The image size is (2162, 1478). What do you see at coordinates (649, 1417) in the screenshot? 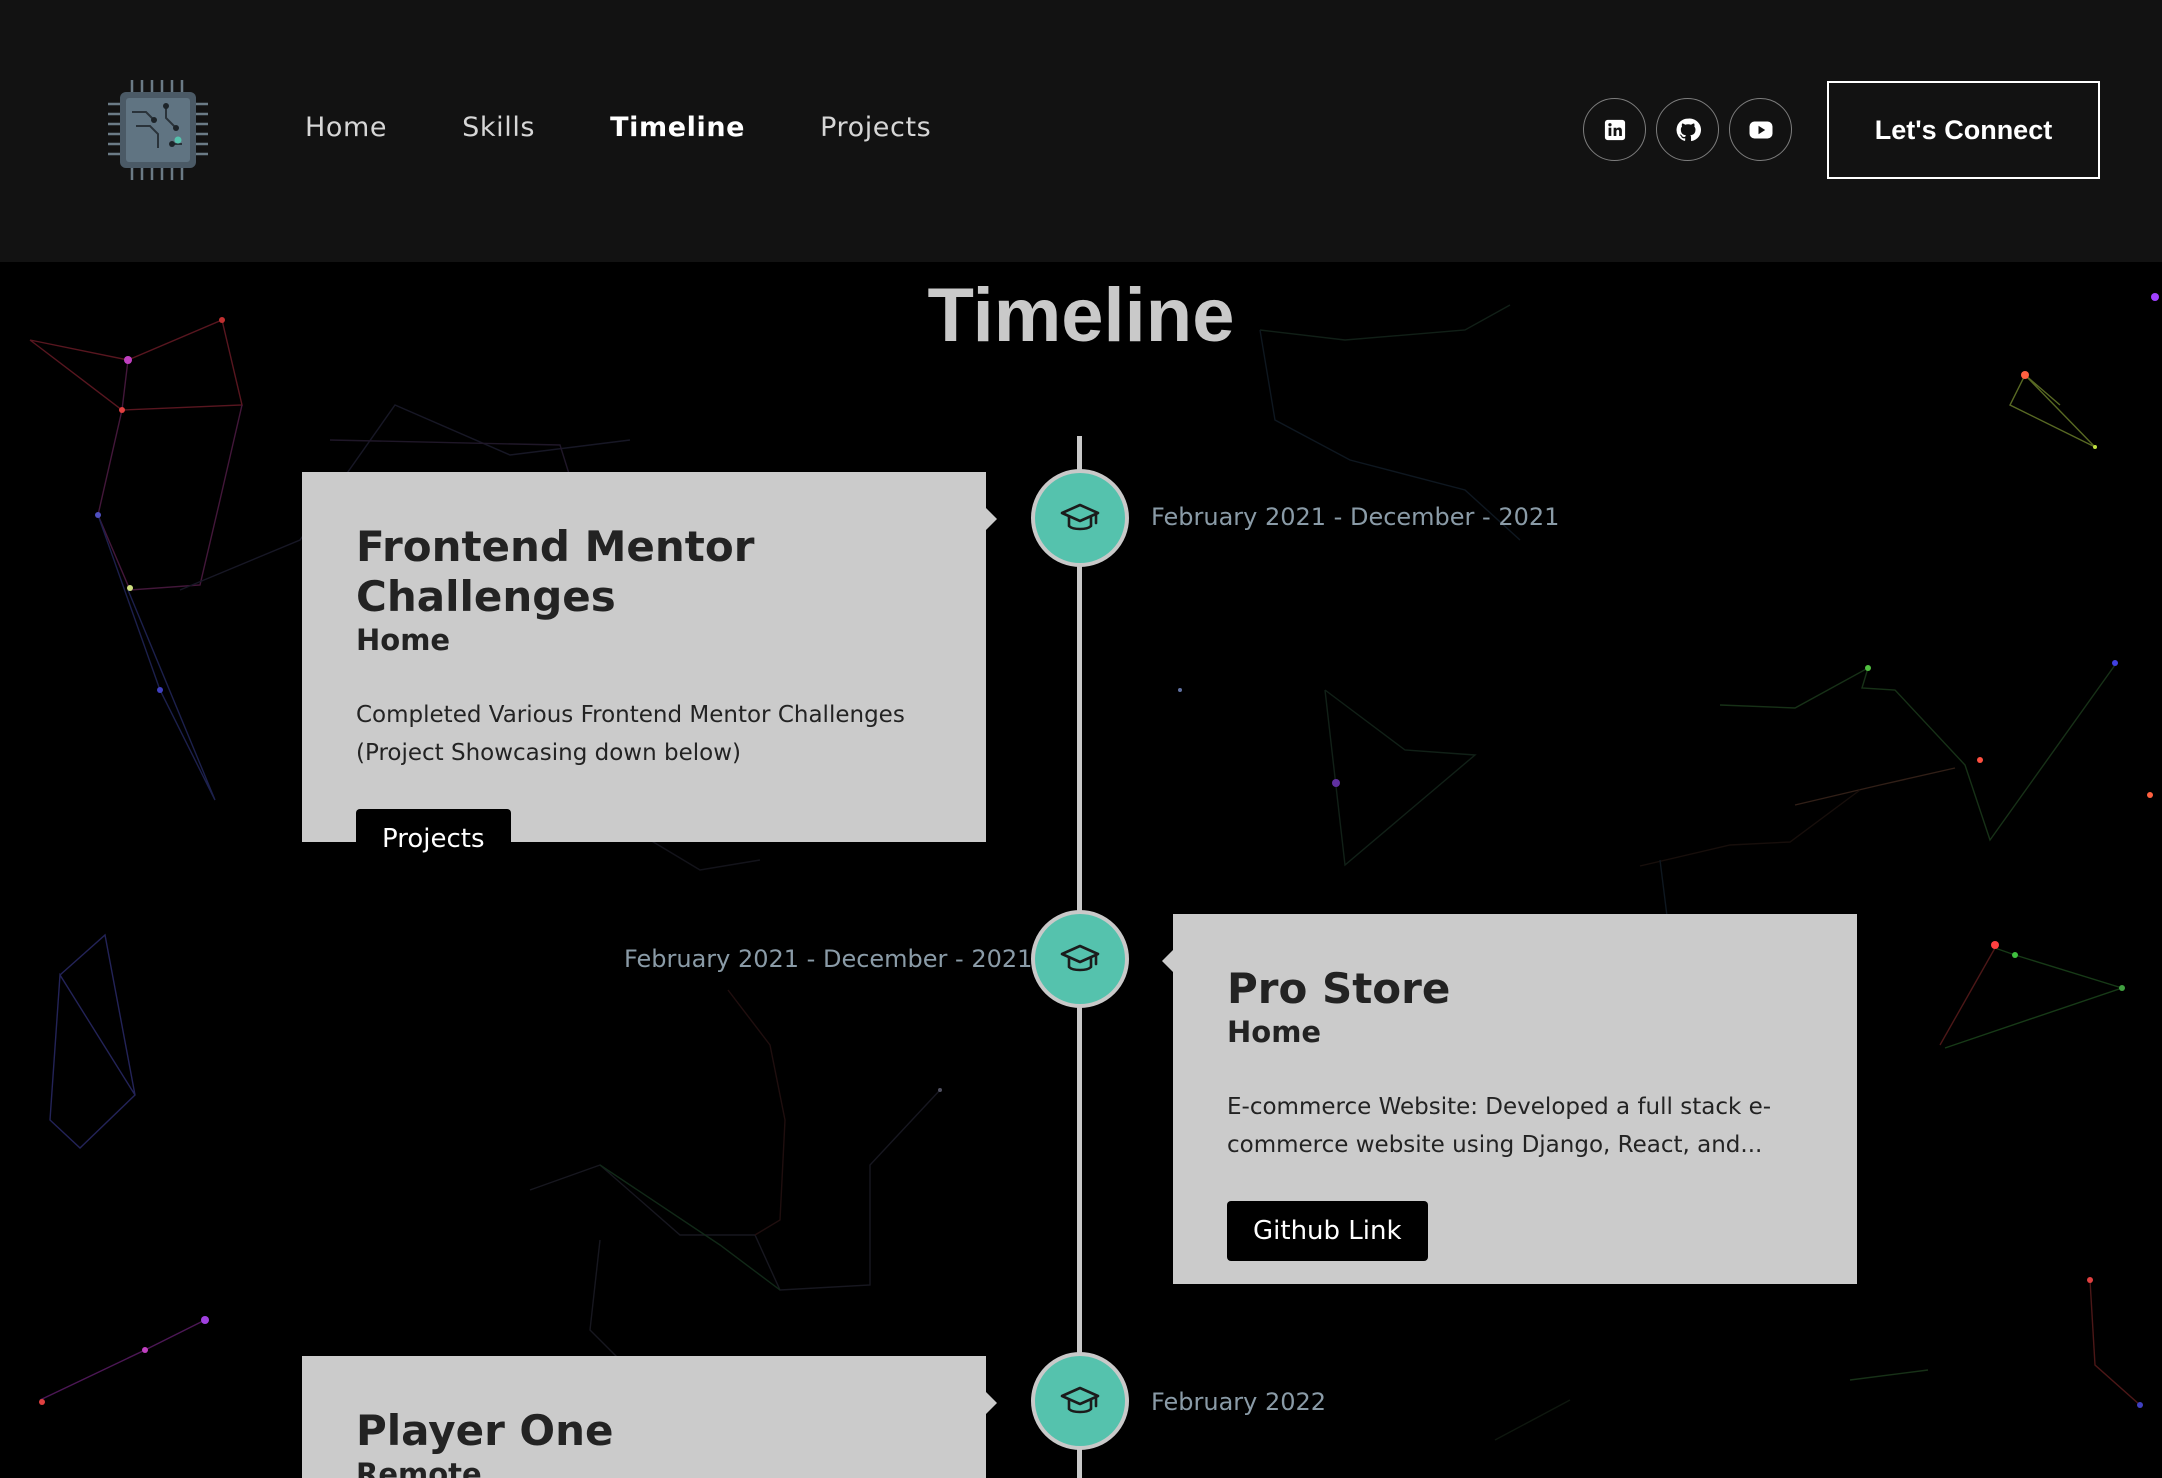
I see `timeline-card-player-one: Player One Remote` at bounding box center [649, 1417].